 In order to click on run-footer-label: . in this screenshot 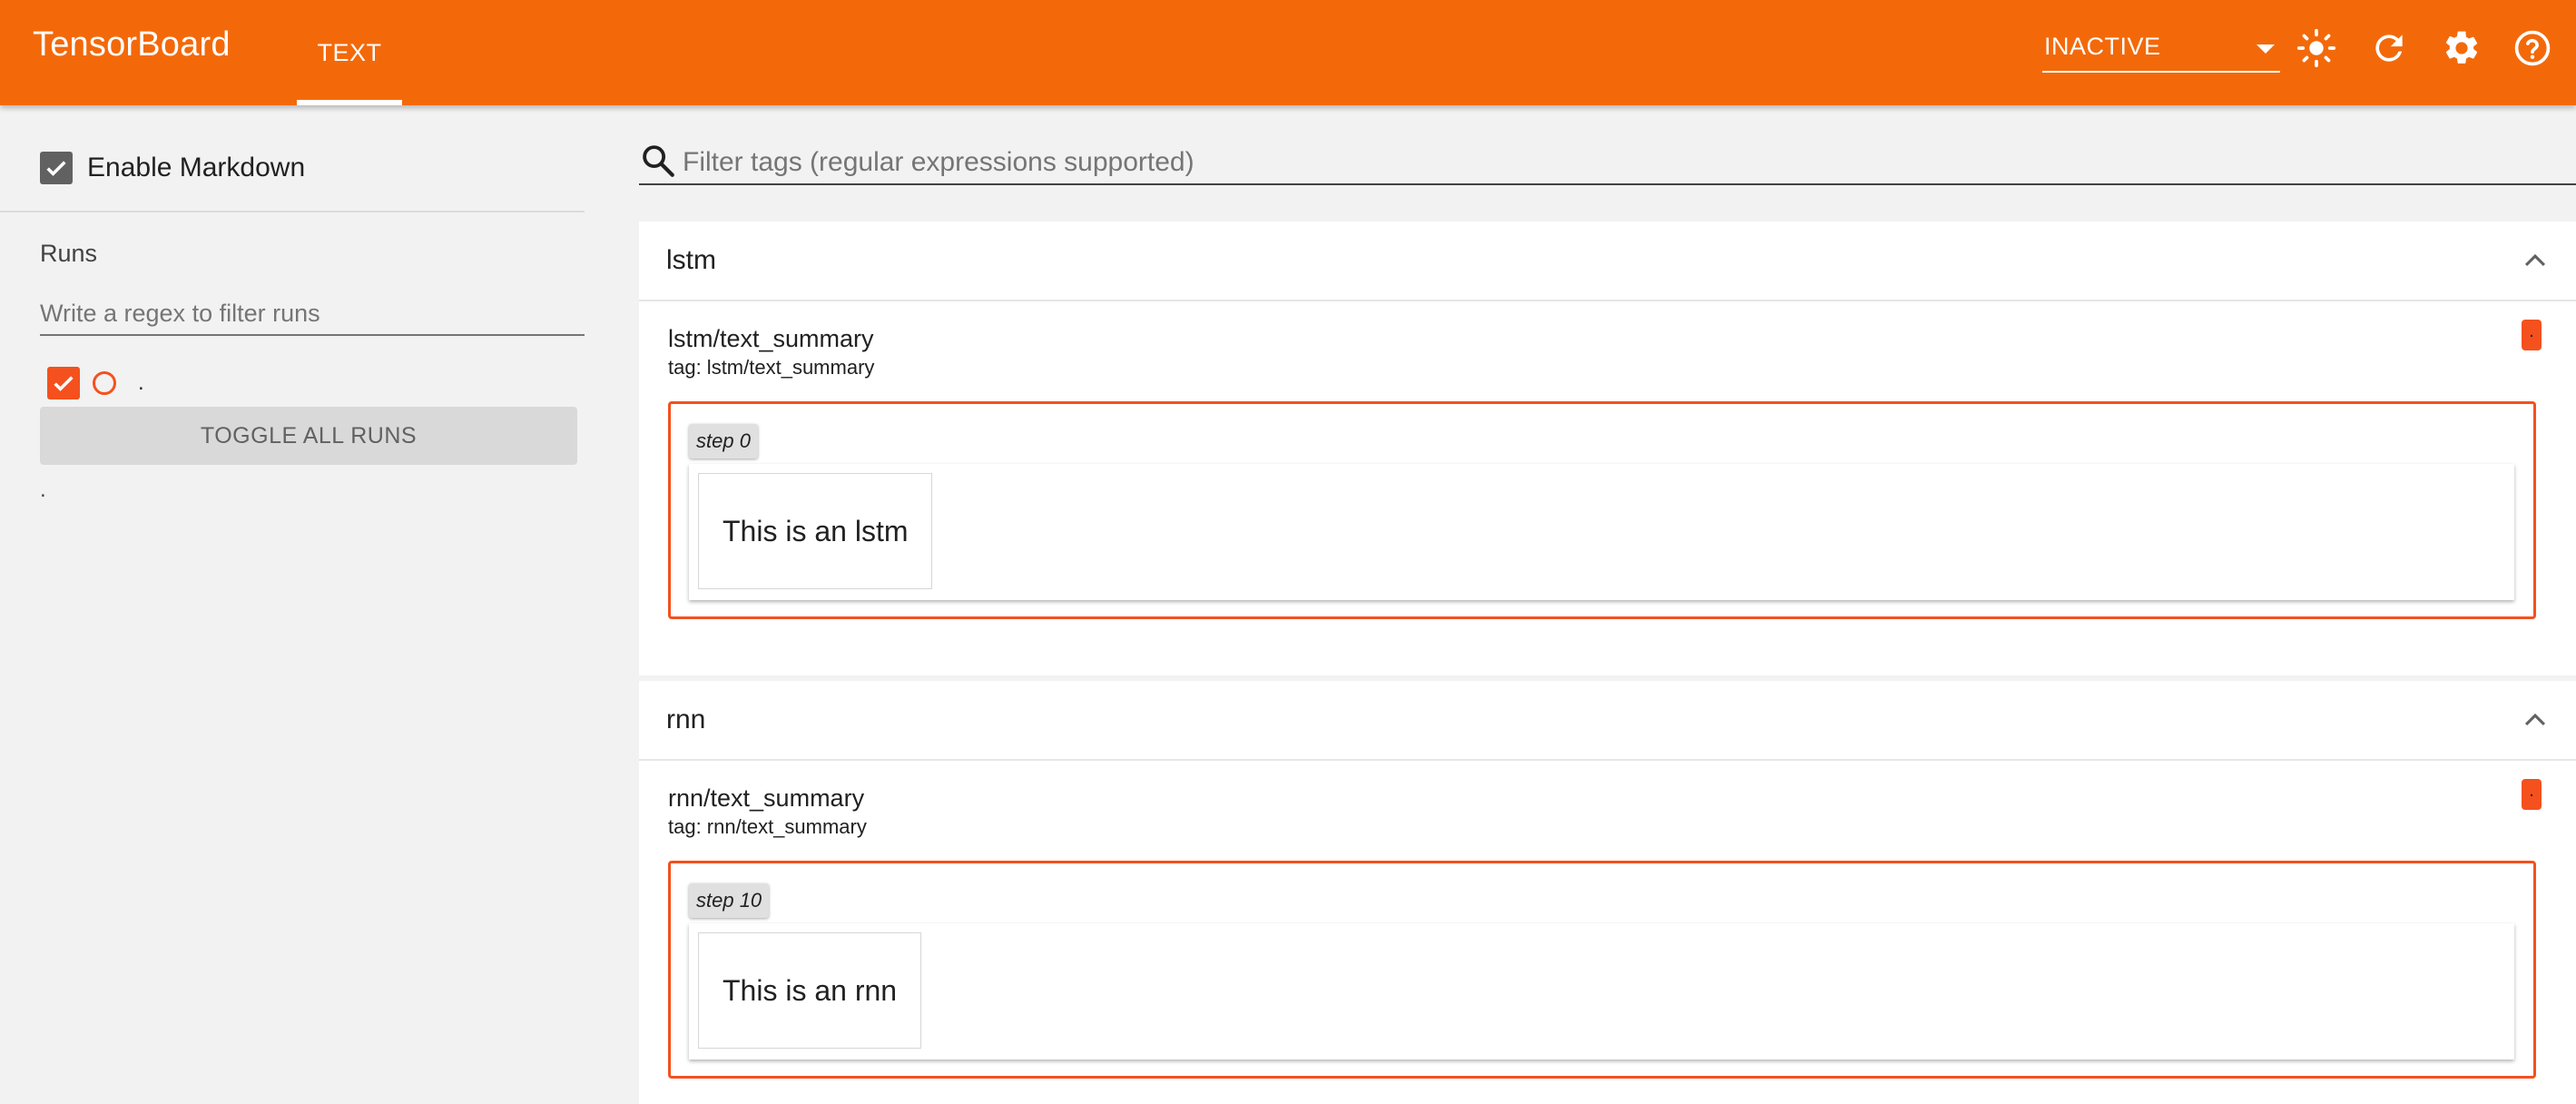, I will do `click(43, 490)`.